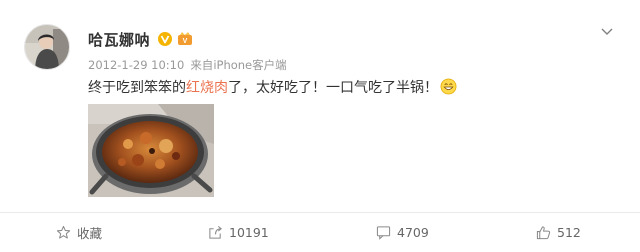 The image size is (640, 252). What do you see at coordinates (543, 233) in the screenshot?
I see `thumbs-up-icon` at bounding box center [543, 233].